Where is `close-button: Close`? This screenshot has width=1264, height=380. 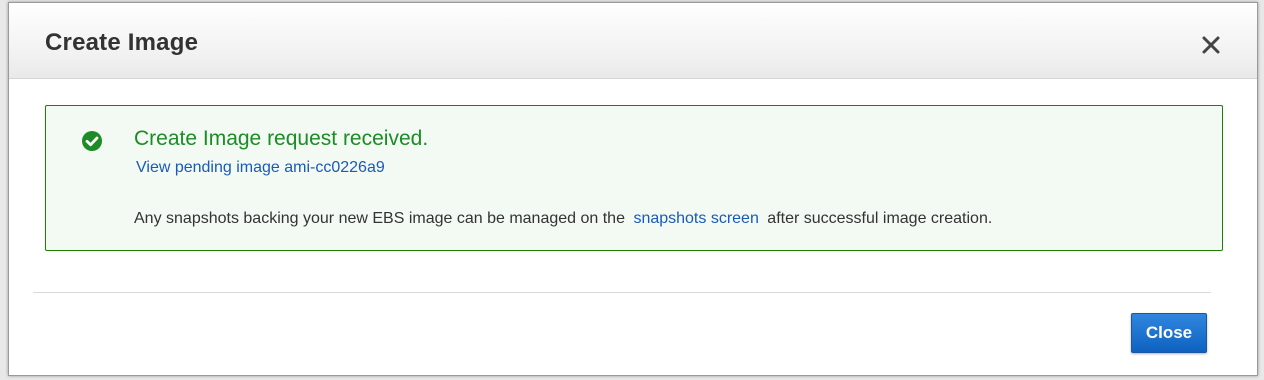 close-button: Close is located at coordinates (1169, 333).